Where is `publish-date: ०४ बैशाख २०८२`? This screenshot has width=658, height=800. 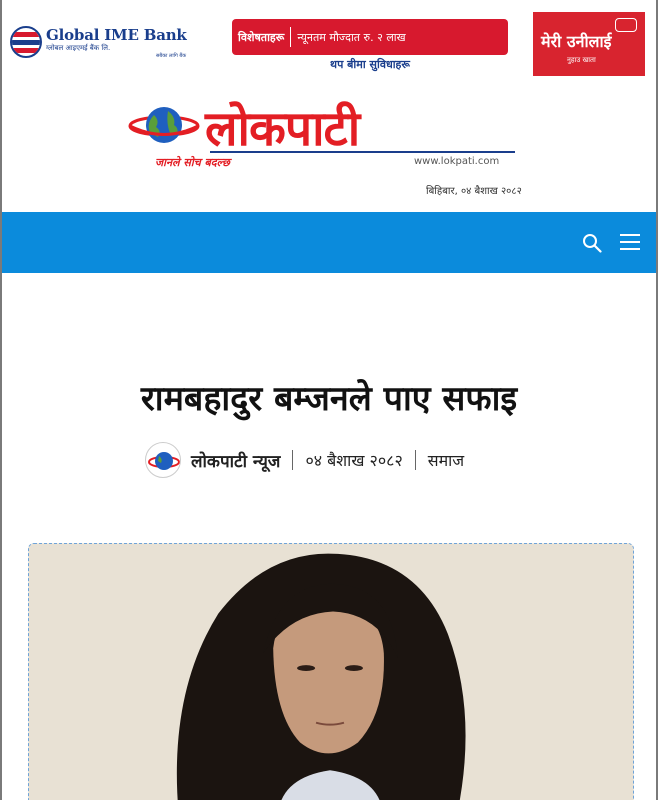
publish-date: ०४ बैशाख २०८२ is located at coordinates (354, 460).